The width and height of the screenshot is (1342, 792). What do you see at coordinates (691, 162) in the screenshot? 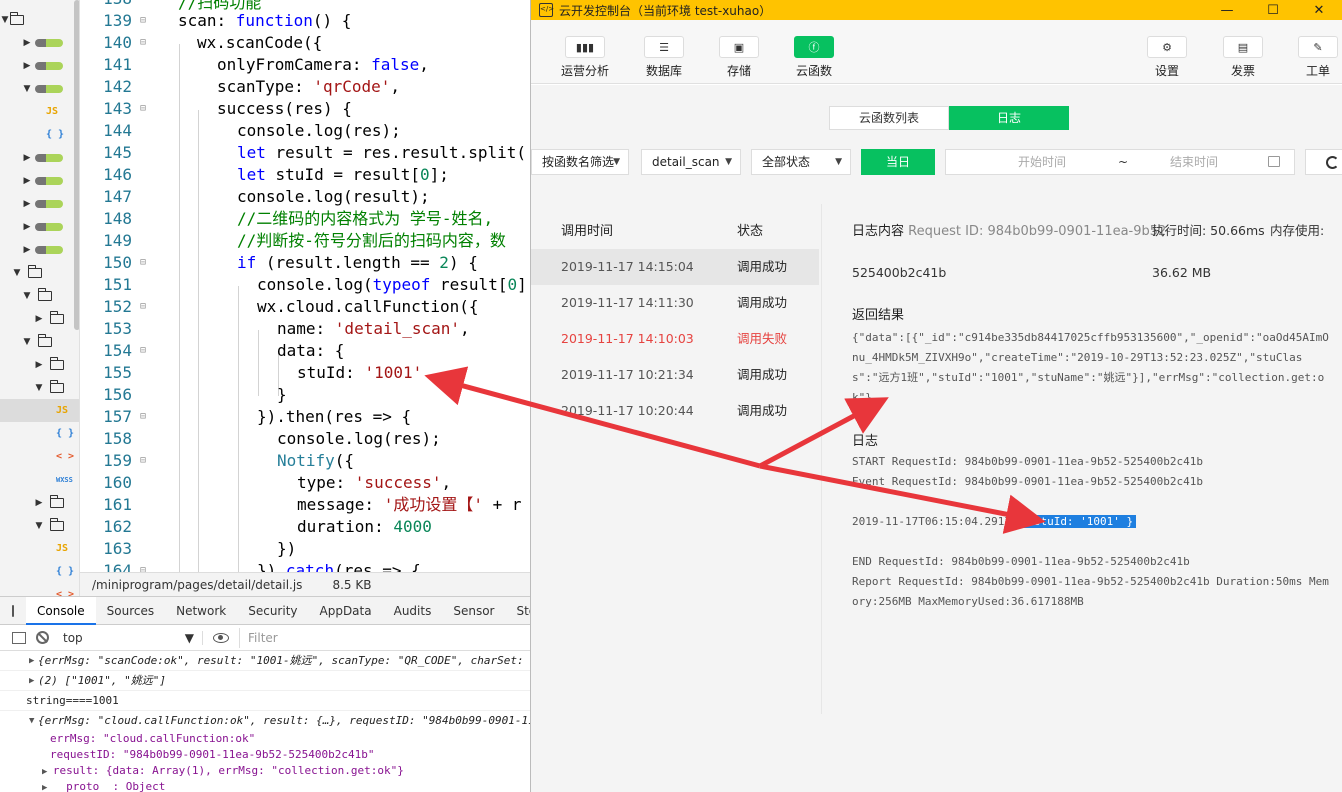
I see `function-select: detail_scan ▼` at bounding box center [691, 162].